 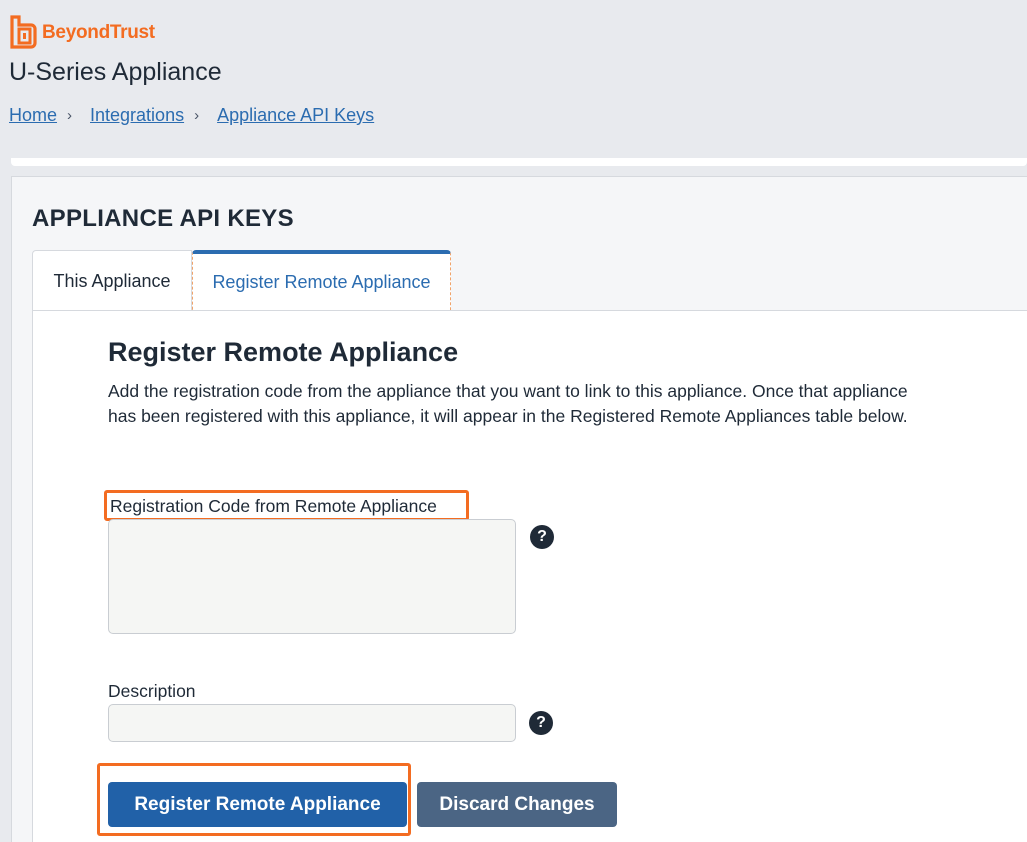 What do you see at coordinates (33, 115) in the screenshot?
I see `breadcrumb-home-link: Home` at bounding box center [33, 115].